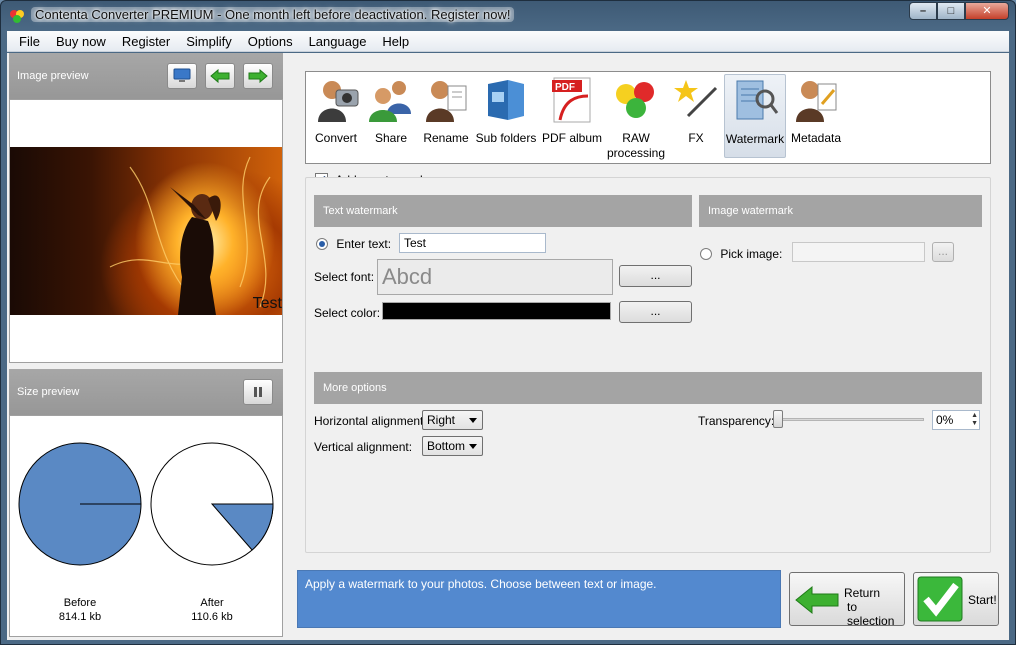  What do you see at coordinates (81, 41) in the screenshot?
I see `menu-buy-now: Buy now` at bounding box center [81, 41].